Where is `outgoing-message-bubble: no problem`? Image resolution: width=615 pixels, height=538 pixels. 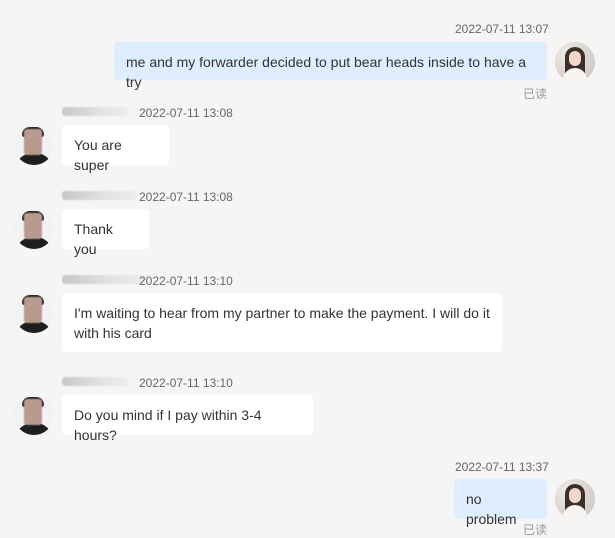
outgoing-message-bubble: no problem is located at coordinates (500, 503).